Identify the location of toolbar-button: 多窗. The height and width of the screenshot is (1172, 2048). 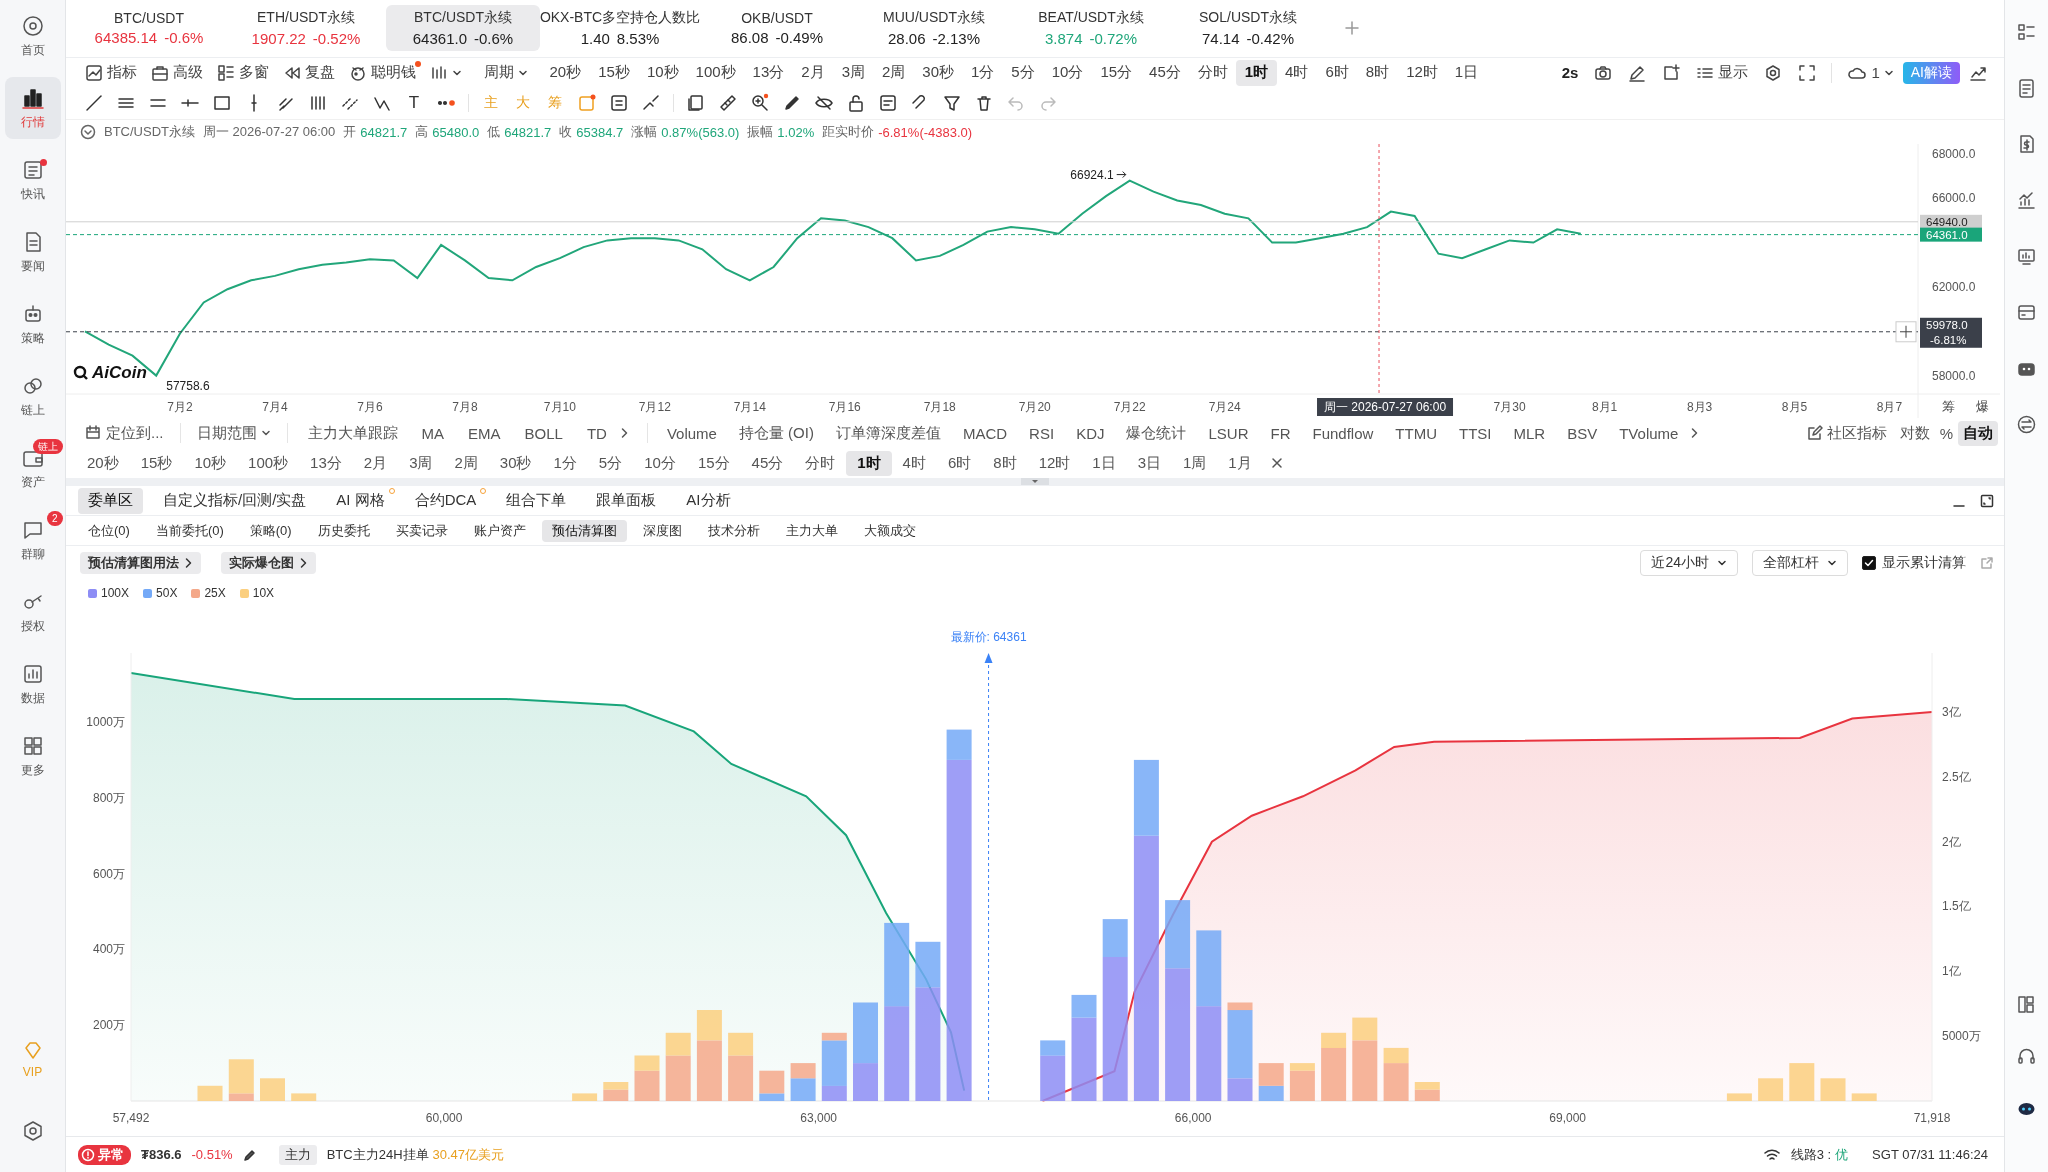
(243, 72).